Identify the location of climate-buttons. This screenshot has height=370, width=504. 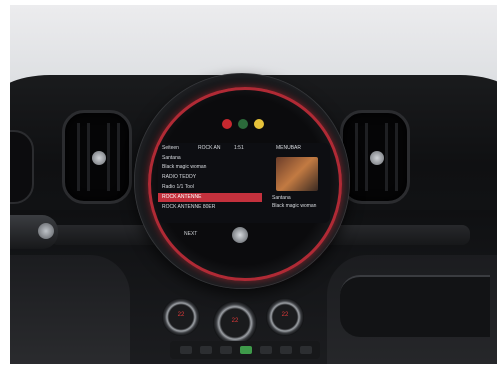
(245, 350).